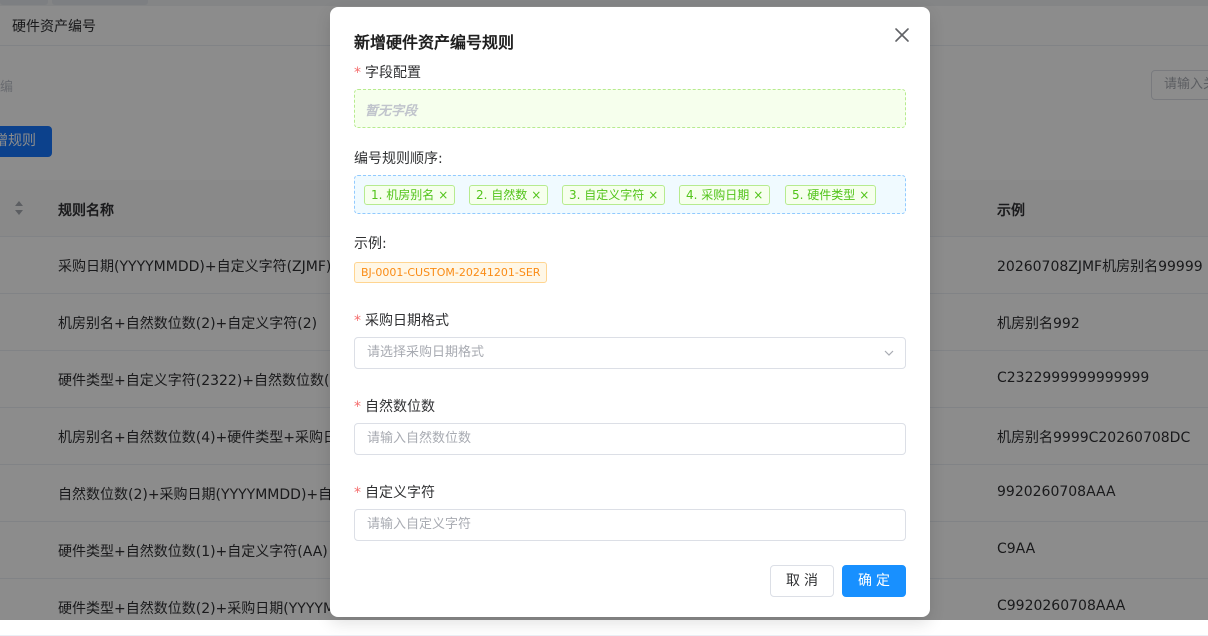  What do you see at coordinates (370, 244) in the screenshot?
I see `example-label: 示例:` at bounding box center [370, 244].